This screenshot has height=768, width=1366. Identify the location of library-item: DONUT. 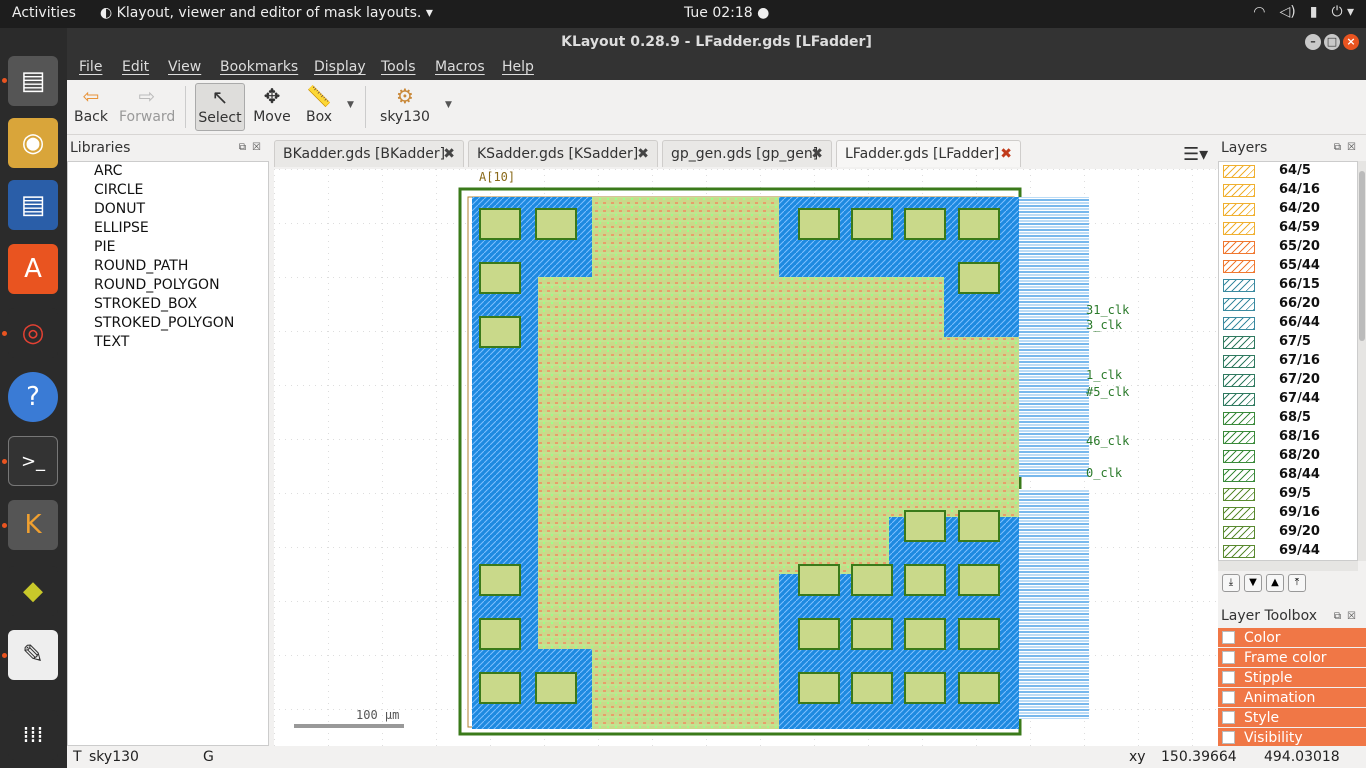
(168, 209).